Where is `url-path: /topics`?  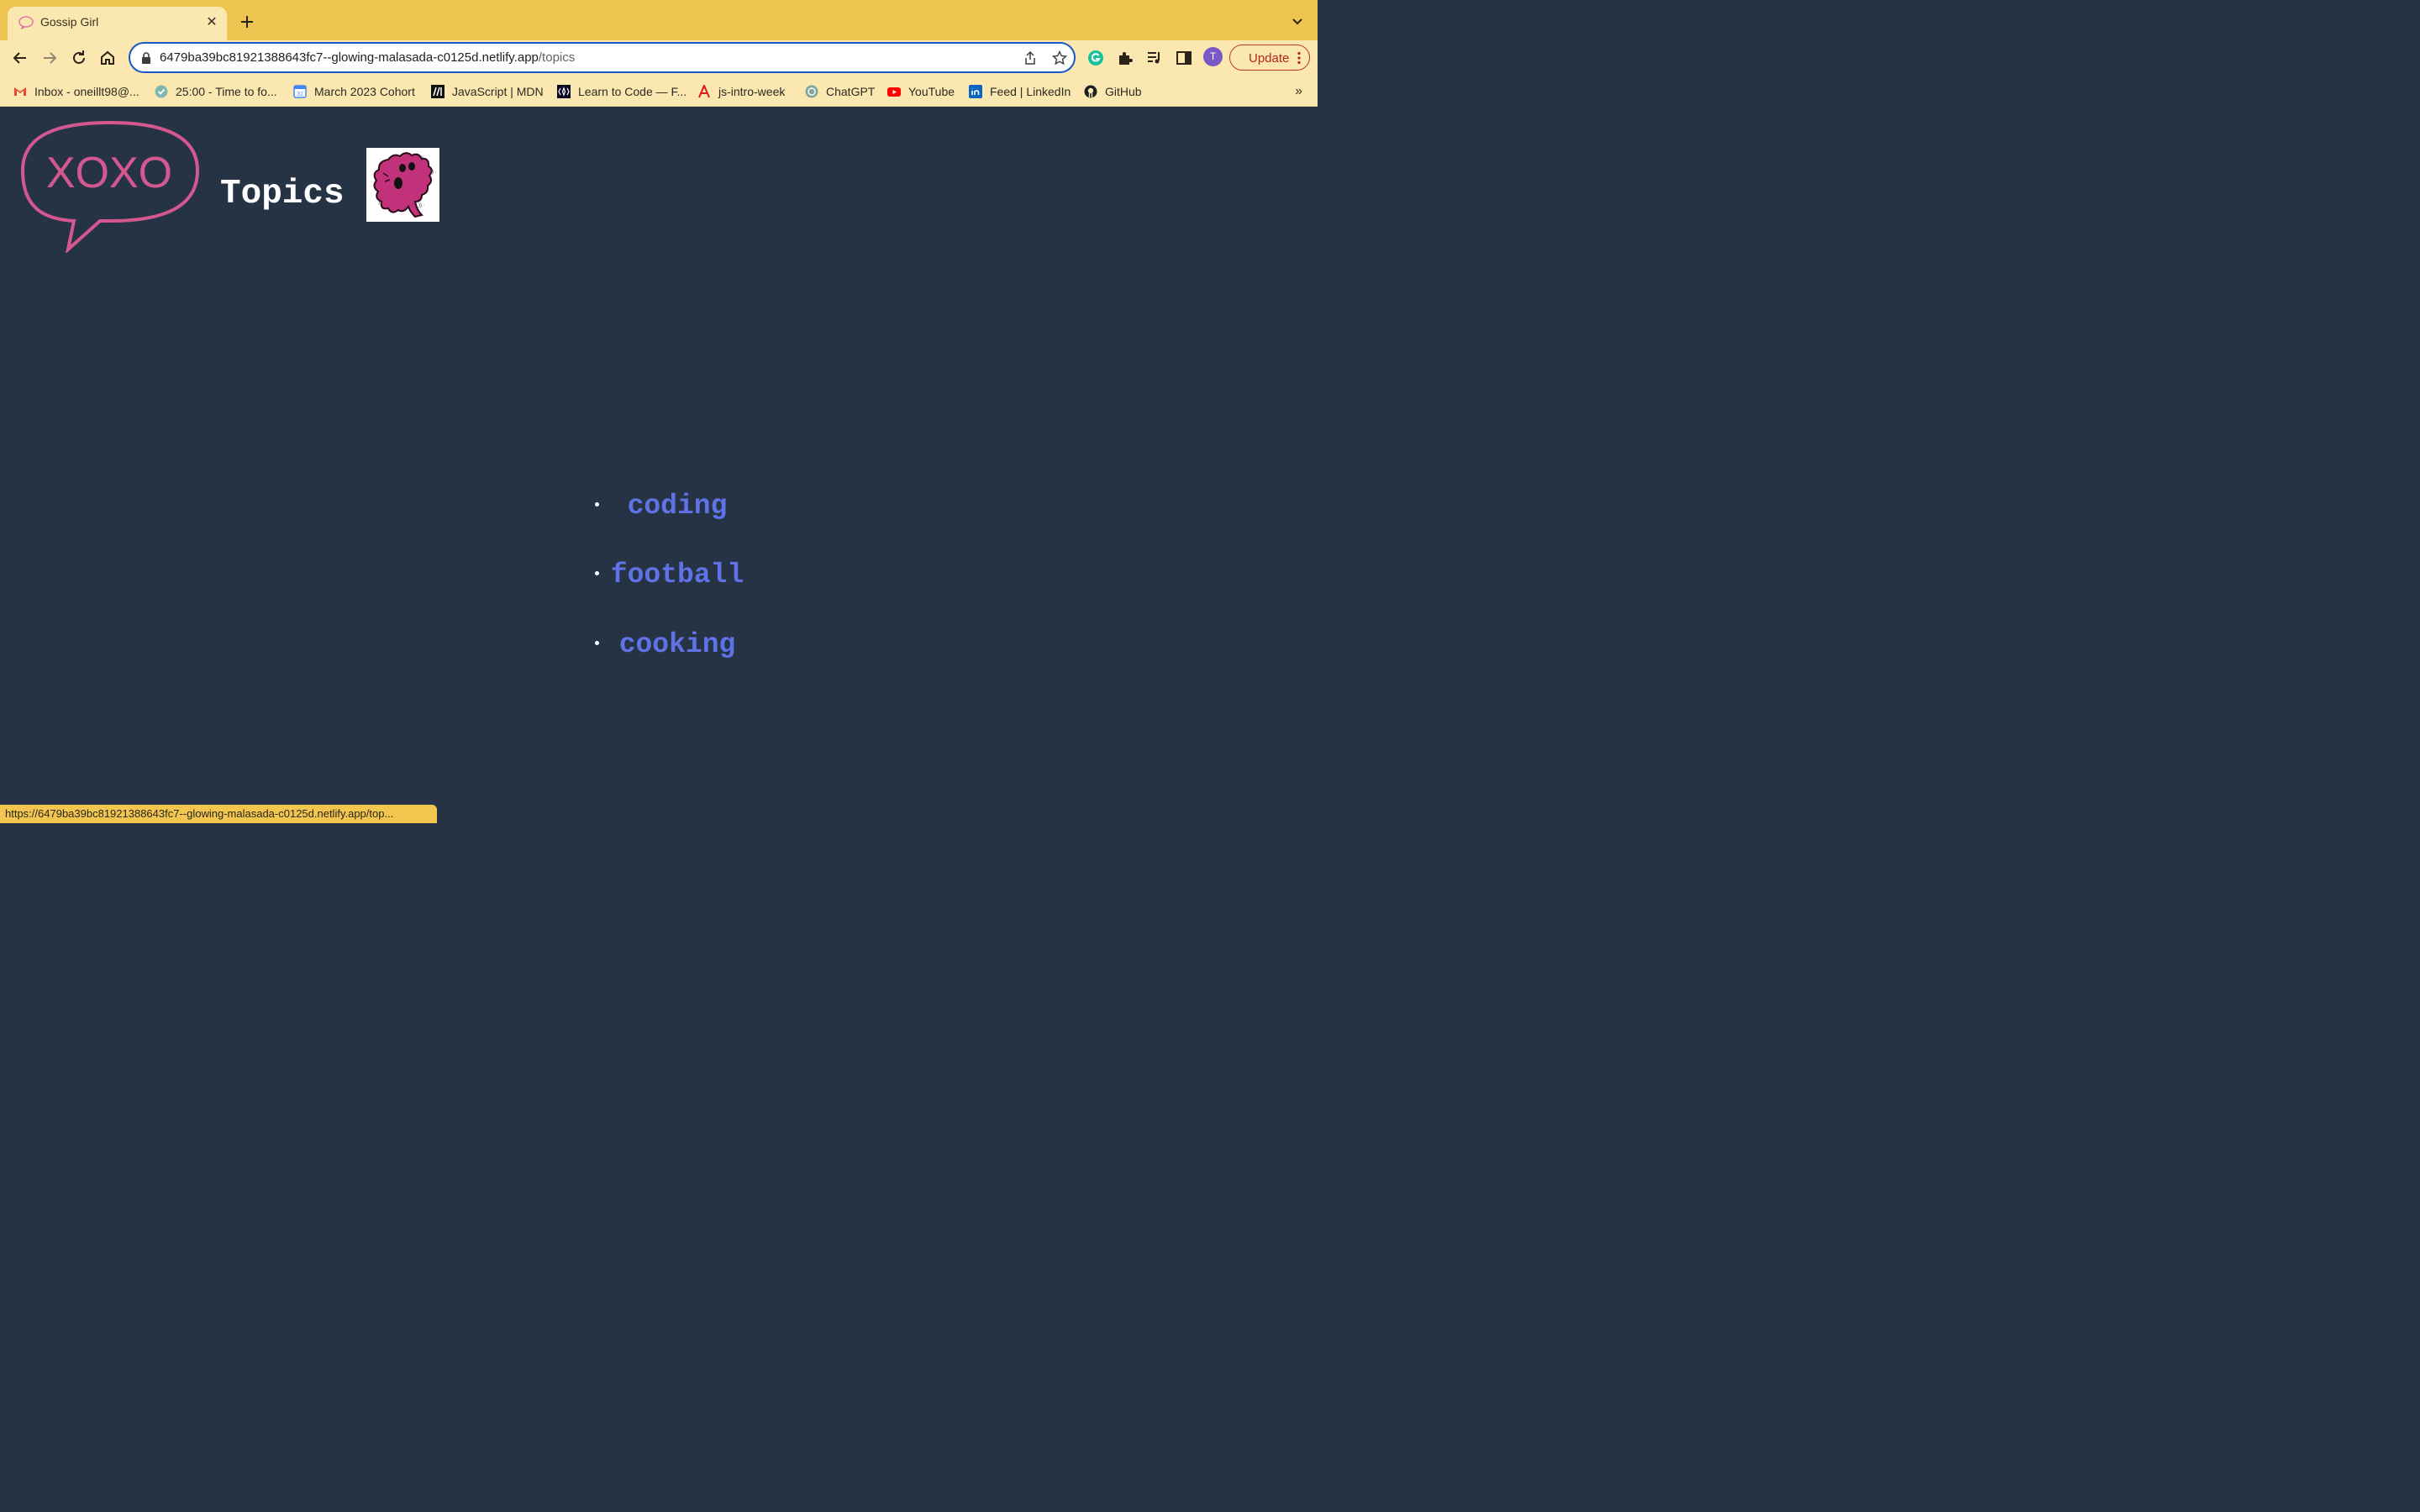
url-path: /topics is located at coordinates (557, 57).